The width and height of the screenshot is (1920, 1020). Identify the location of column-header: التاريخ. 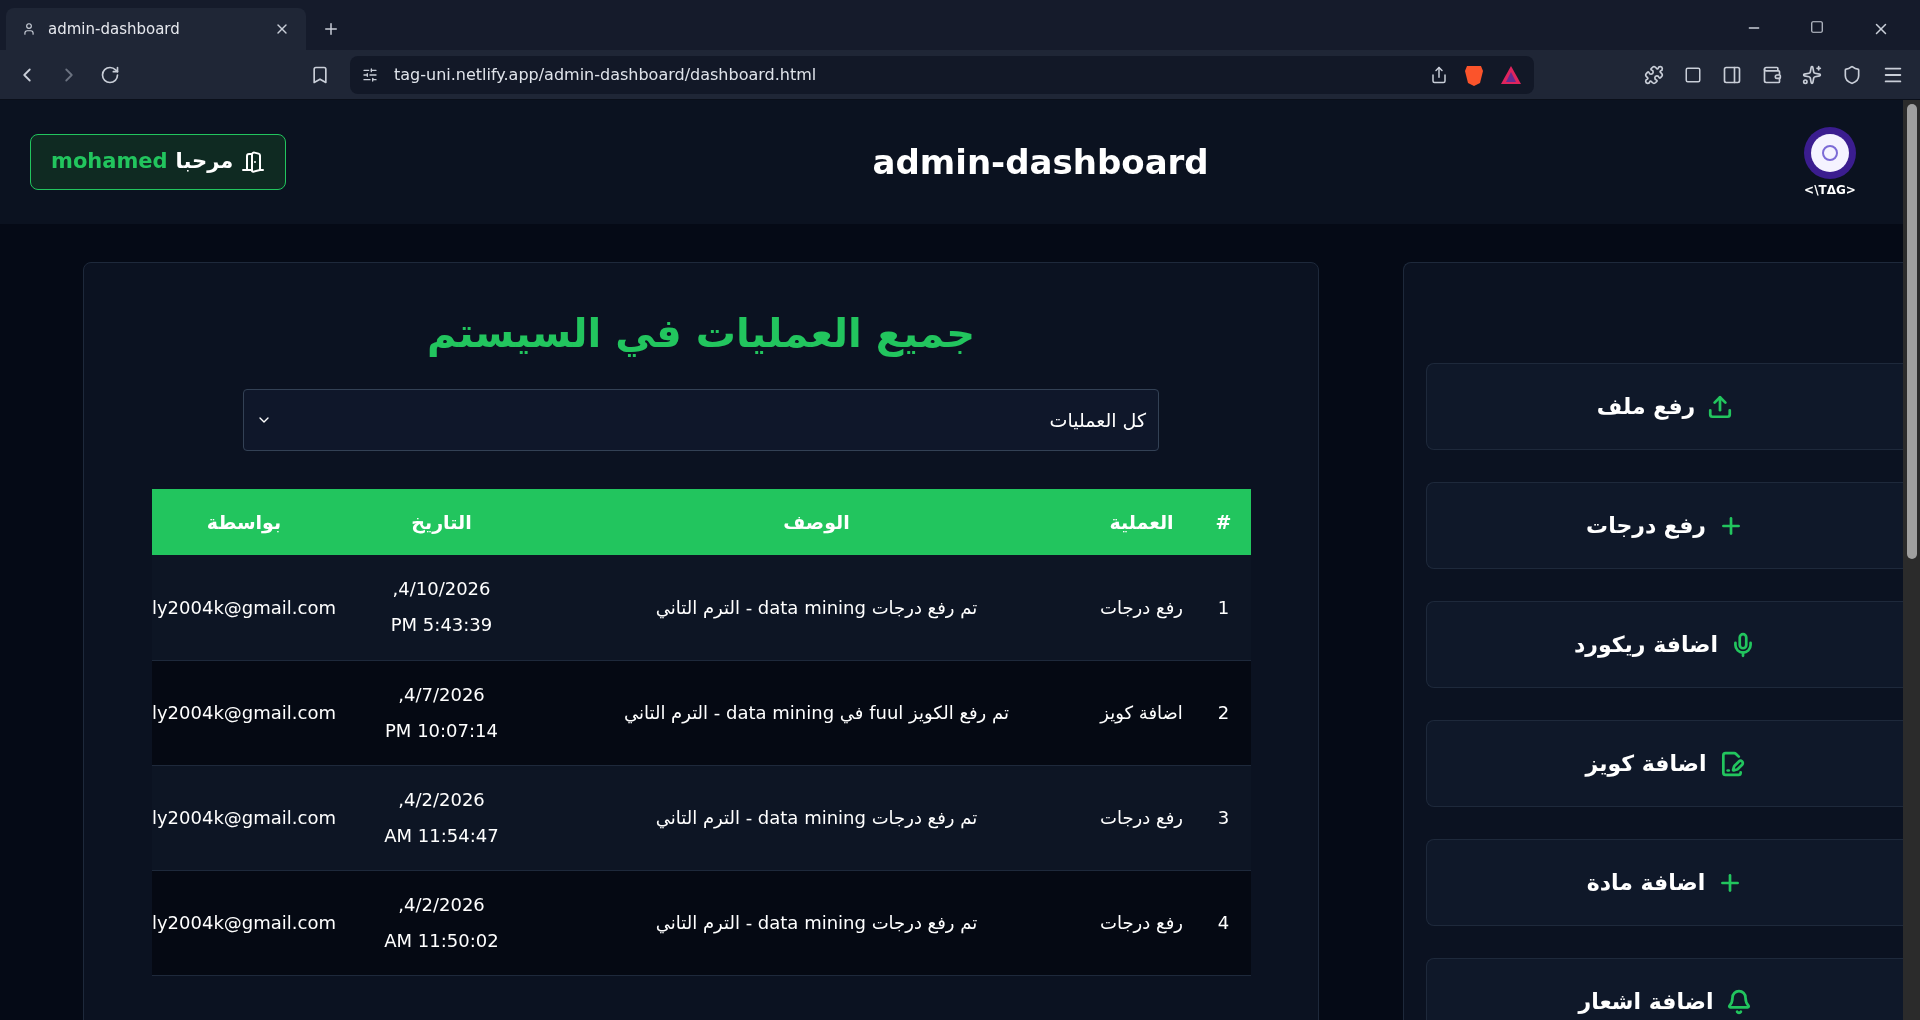
(441, 522).